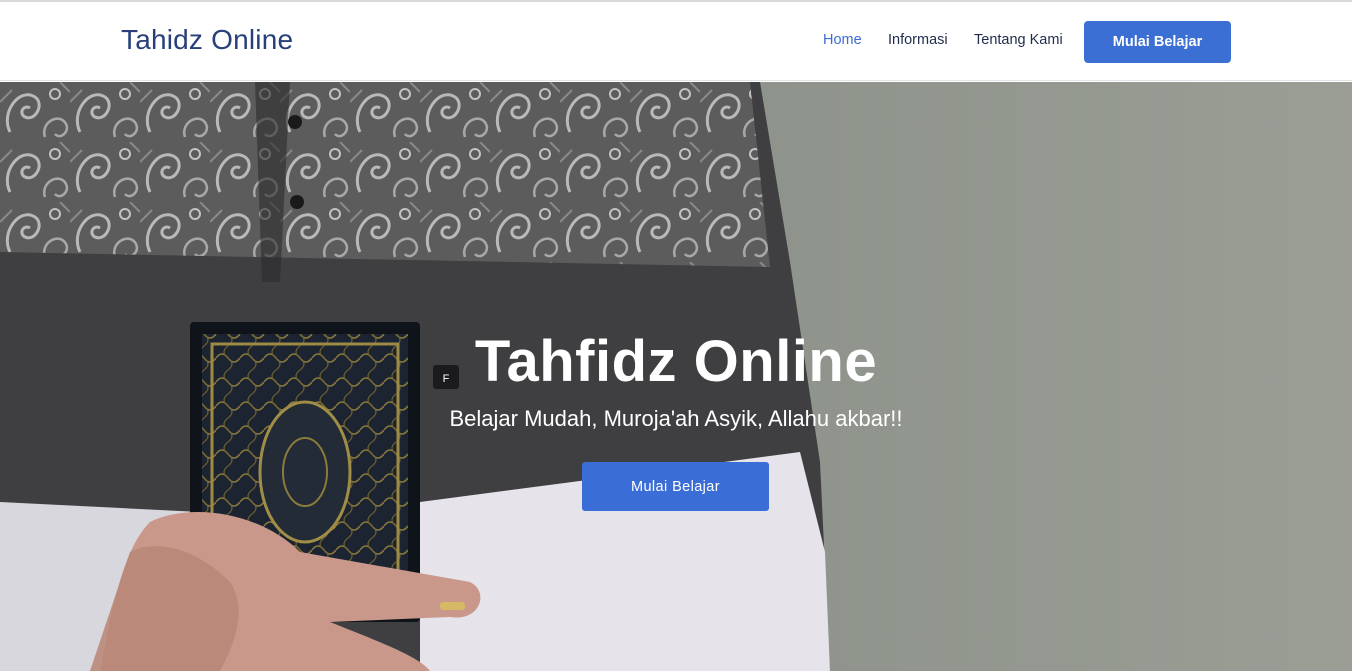 This screenshot has width=1352, height=671. What do you see at coordinates (675, 486) in the screenshot?
I see `hero-start-learning-button: Mulai Belajar` at bounding box center [675, 486].